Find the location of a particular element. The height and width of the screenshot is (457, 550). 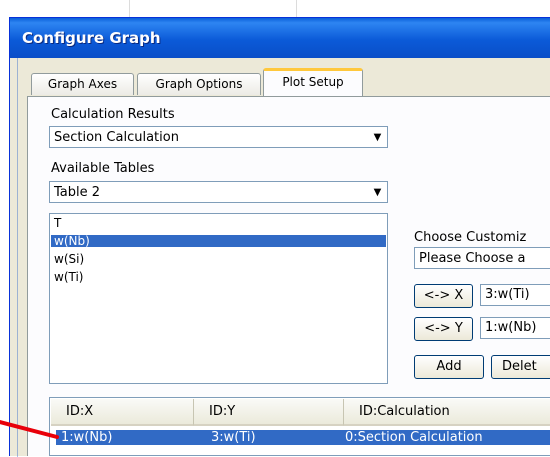

list-item: w(Ti) is located at coordinates (68, 277).